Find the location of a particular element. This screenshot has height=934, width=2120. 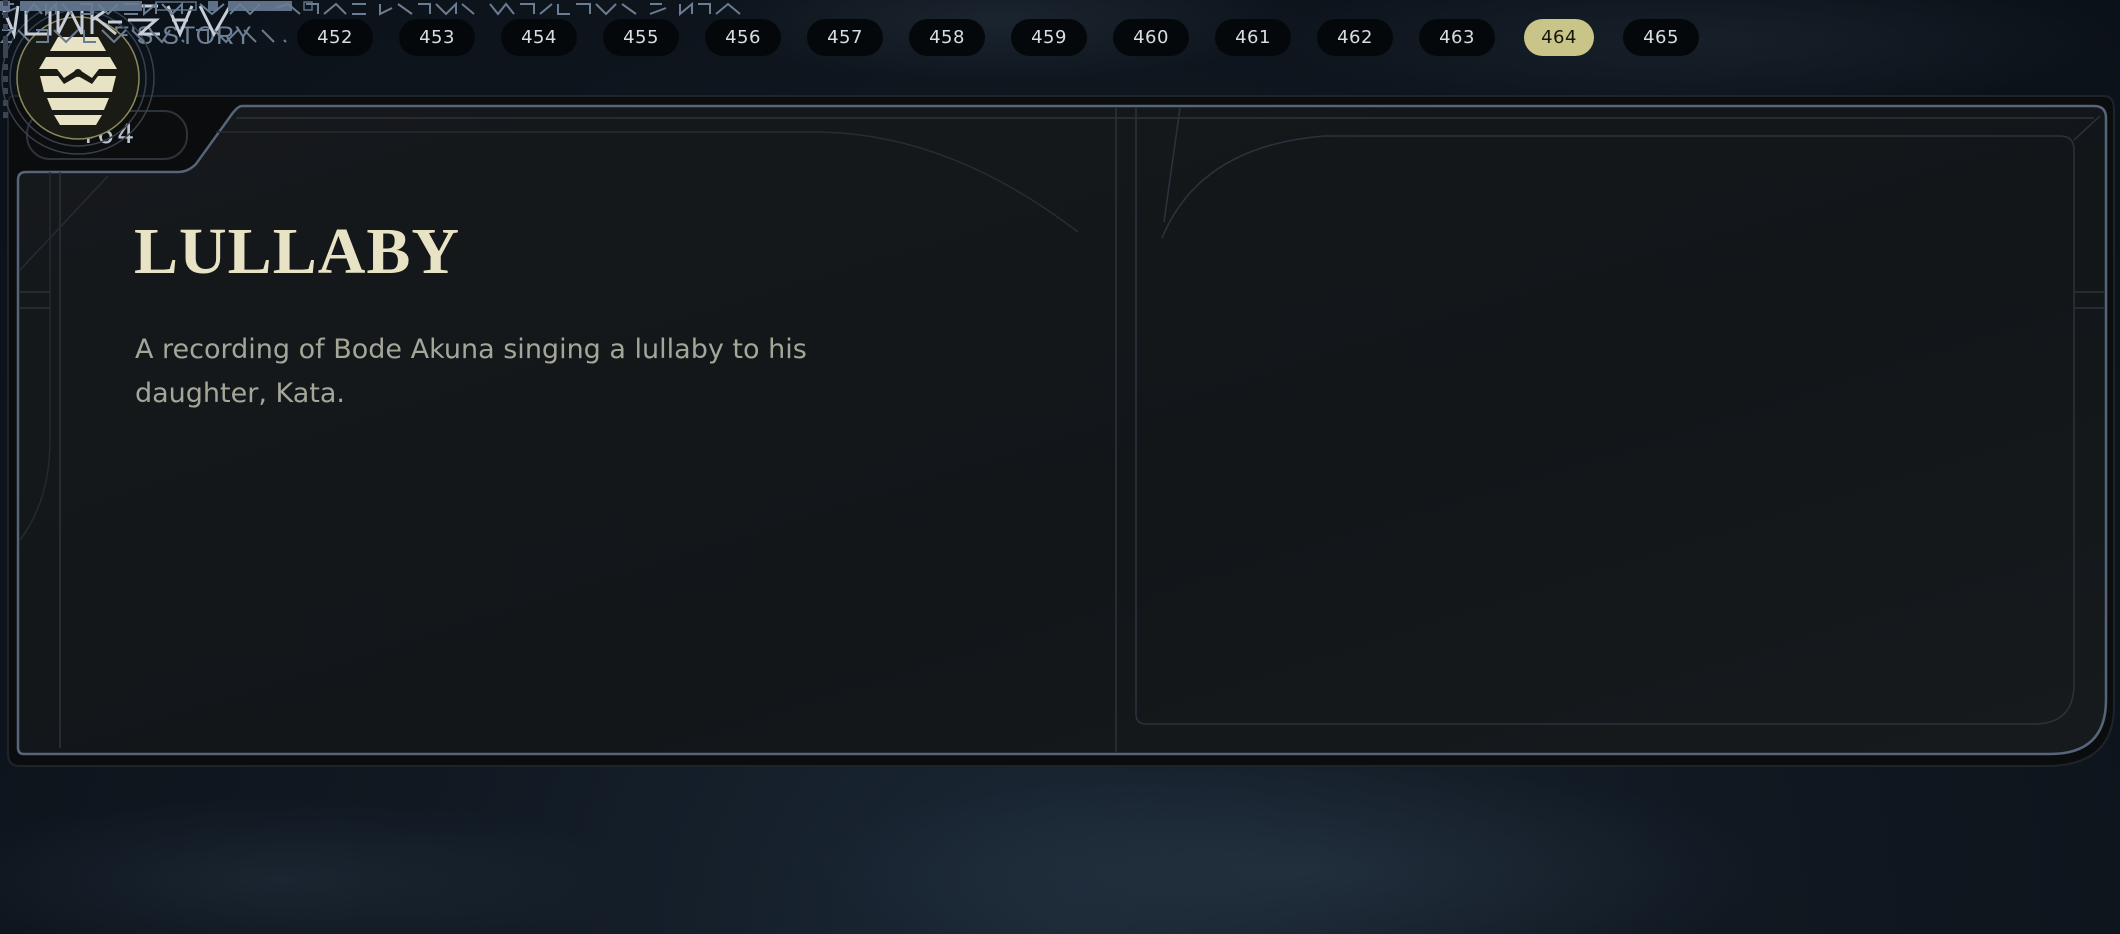

chapter-tab-461: 461 is located at coordinates (1253, 37).